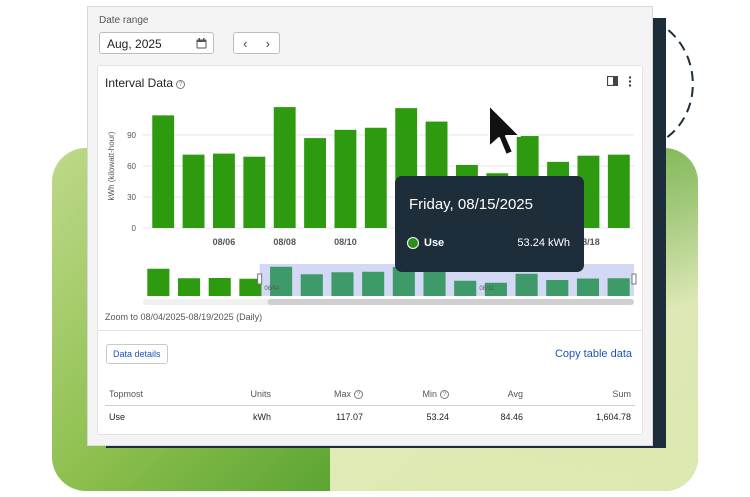  I want to click on tooltip-value: 53.24 kWh, so click(543, 243).